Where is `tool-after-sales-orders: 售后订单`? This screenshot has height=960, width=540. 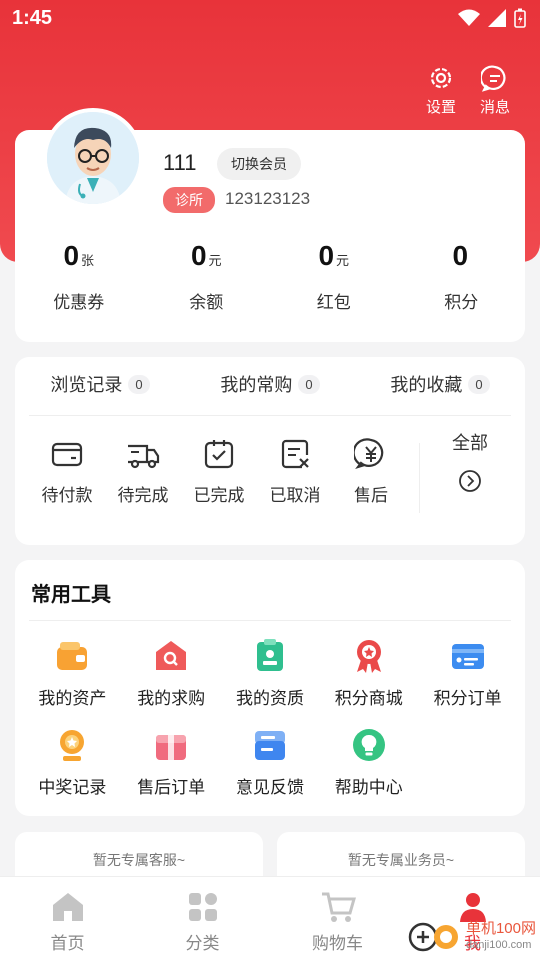
tool-after-sales-orders: 售后订单 is located at coordinates (171, 762).